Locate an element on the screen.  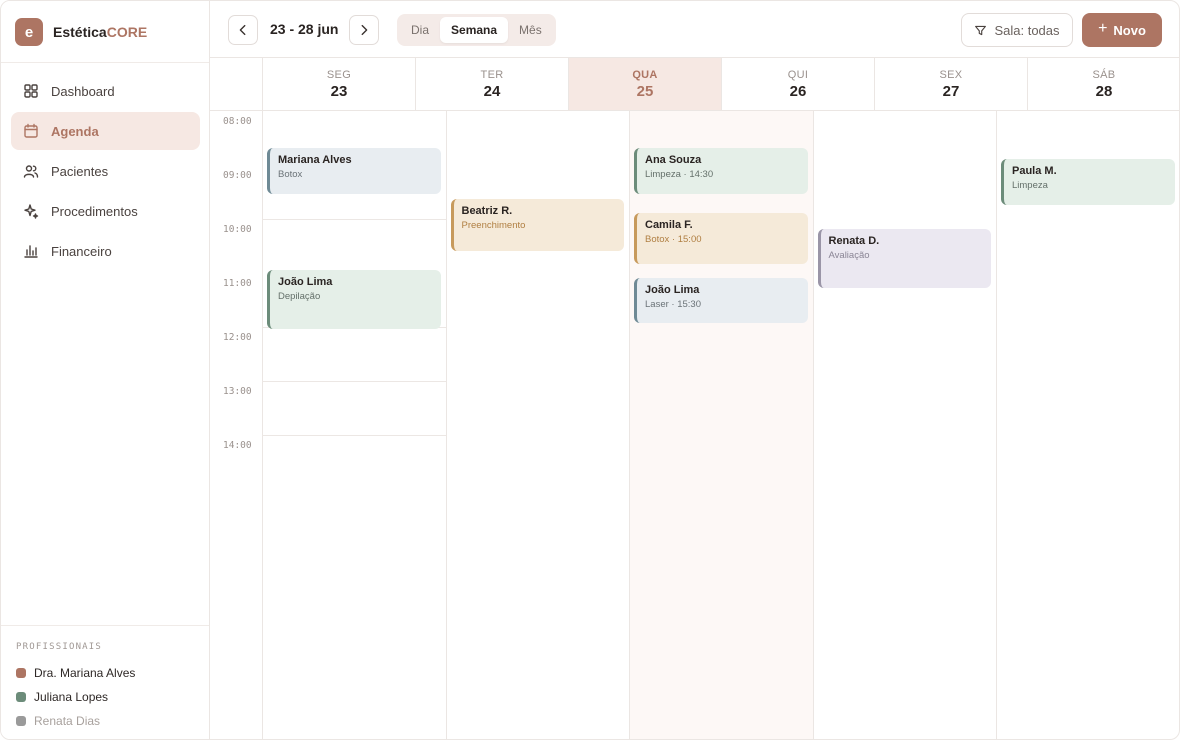
appointment-card: Renata D. Avaliação is located at coordinates (904, 259).